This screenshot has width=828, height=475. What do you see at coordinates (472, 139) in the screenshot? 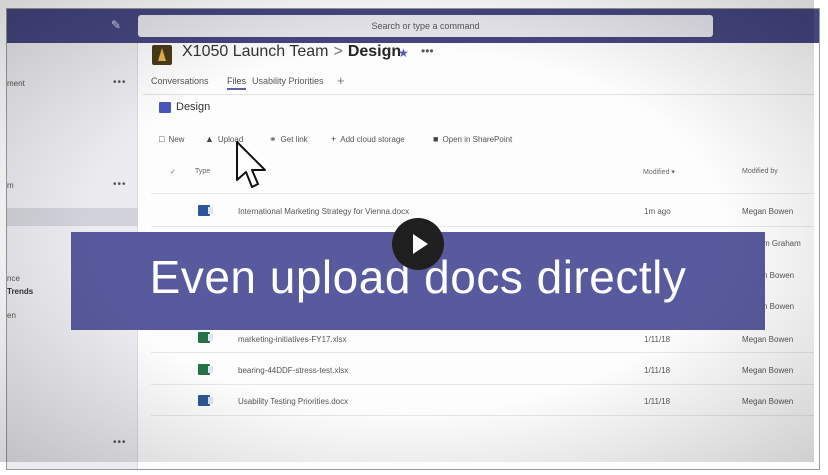
I see `open-in-sharepoint-button: ■ Open in SharePoint` at bounding box center [472, 139].